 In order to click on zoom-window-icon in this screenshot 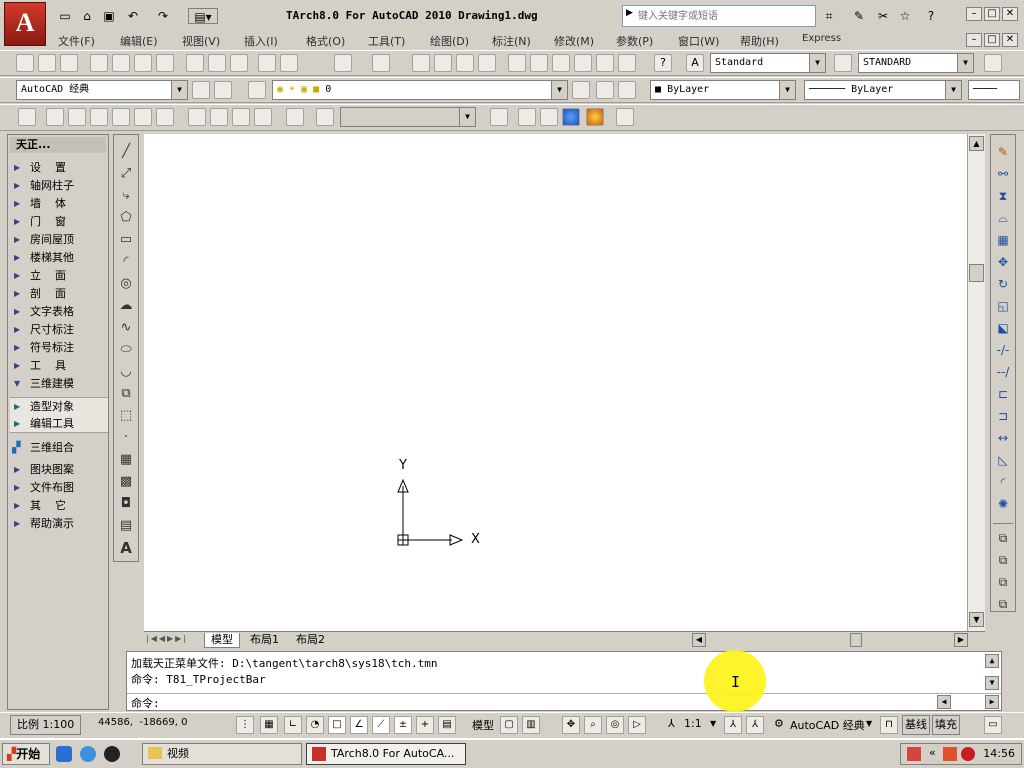, I will do `click(465, 63)`.